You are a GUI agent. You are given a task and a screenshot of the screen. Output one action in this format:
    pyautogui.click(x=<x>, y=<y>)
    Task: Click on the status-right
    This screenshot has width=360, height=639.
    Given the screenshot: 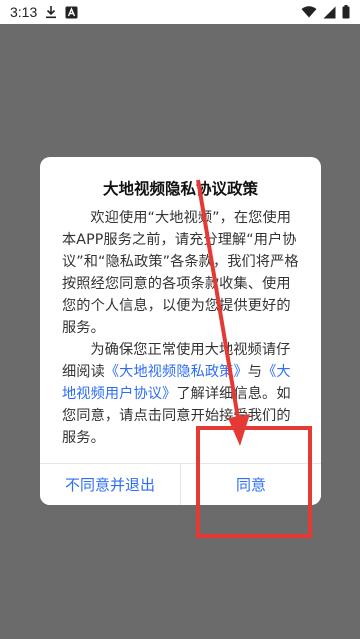 What is the action you would take?
    pyautogui.click(x=325, y=12)
    